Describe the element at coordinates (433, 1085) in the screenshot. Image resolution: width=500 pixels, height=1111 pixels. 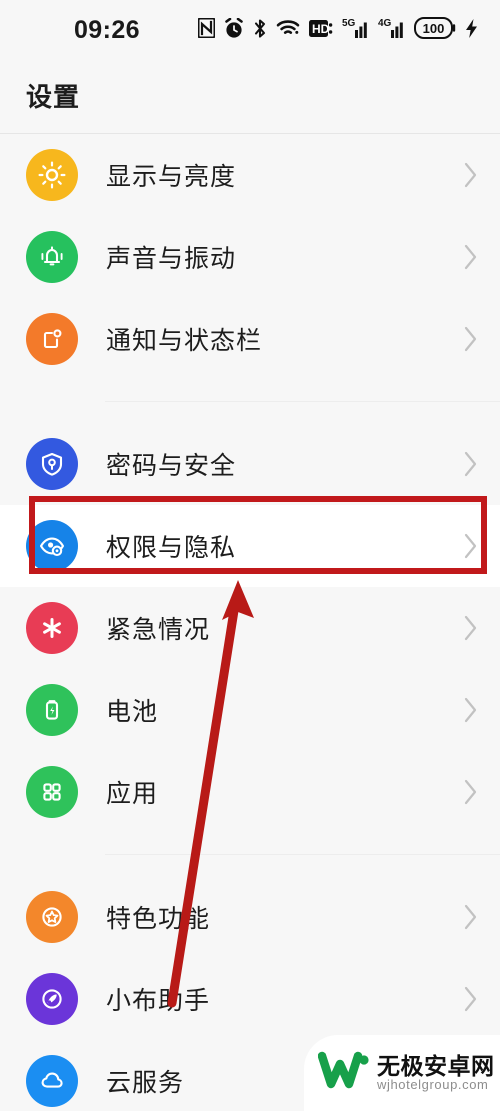
I see `watermark-url: wjhotelgroup.com` at that location.